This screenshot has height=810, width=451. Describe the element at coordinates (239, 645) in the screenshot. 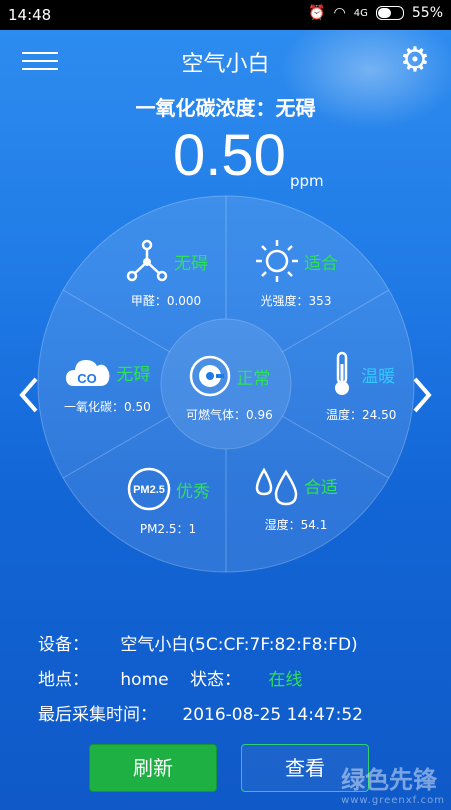

I see `device-value: 空气小白(5C:CF:7F:82:F8:FD)` at that location.